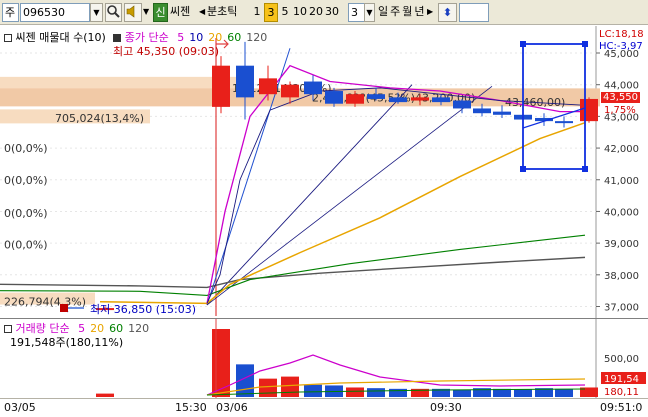 This screenshot has width=648, height=417. I want to click on ma-period-120: 120, so click(257, 37).